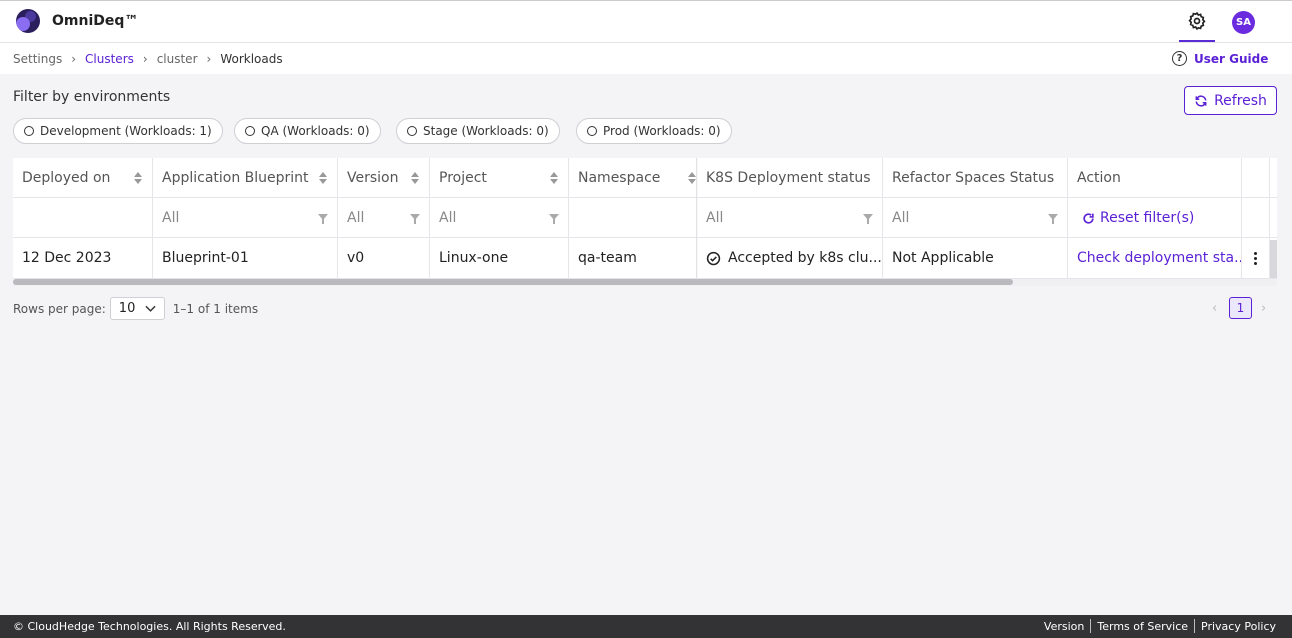  I want to click on column-label: Refactor Spaces Status, so click(973, 178).